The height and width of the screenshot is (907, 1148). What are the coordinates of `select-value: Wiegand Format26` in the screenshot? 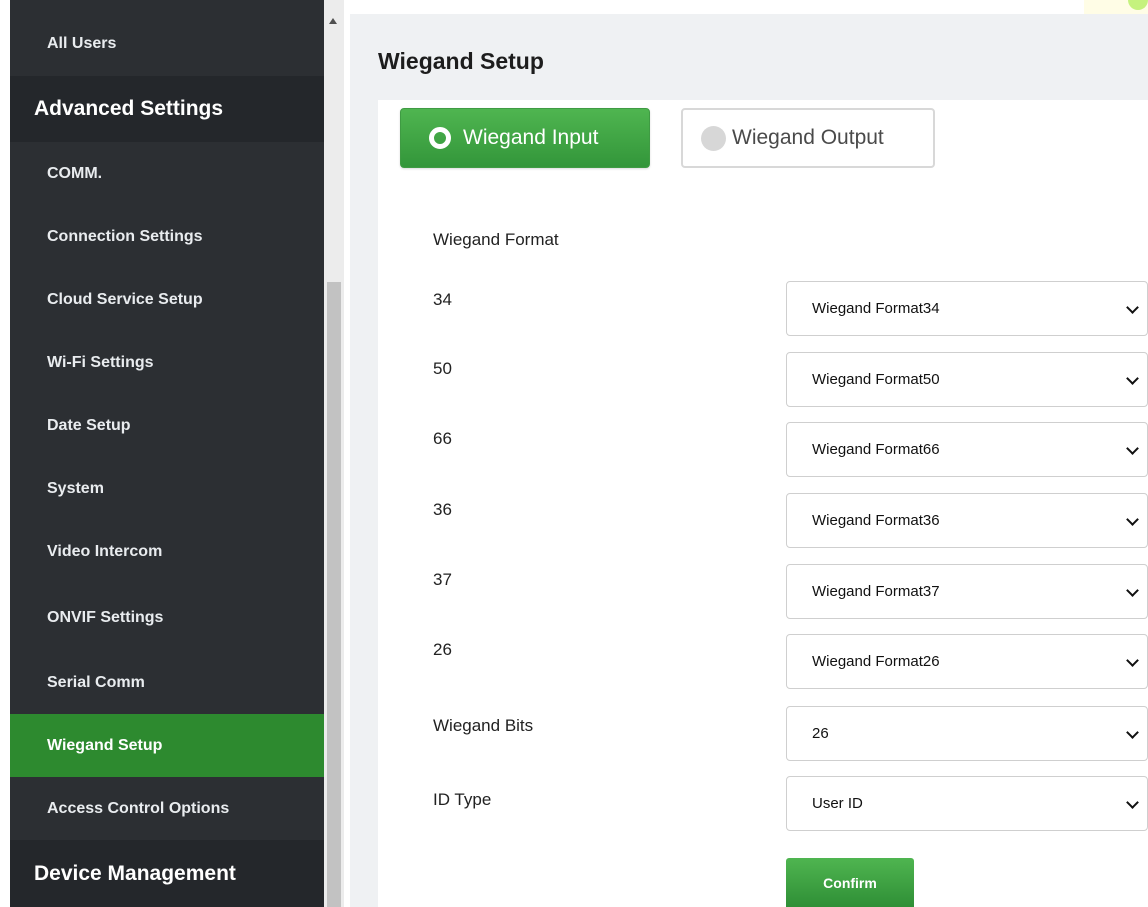 It's located at (876, 661).